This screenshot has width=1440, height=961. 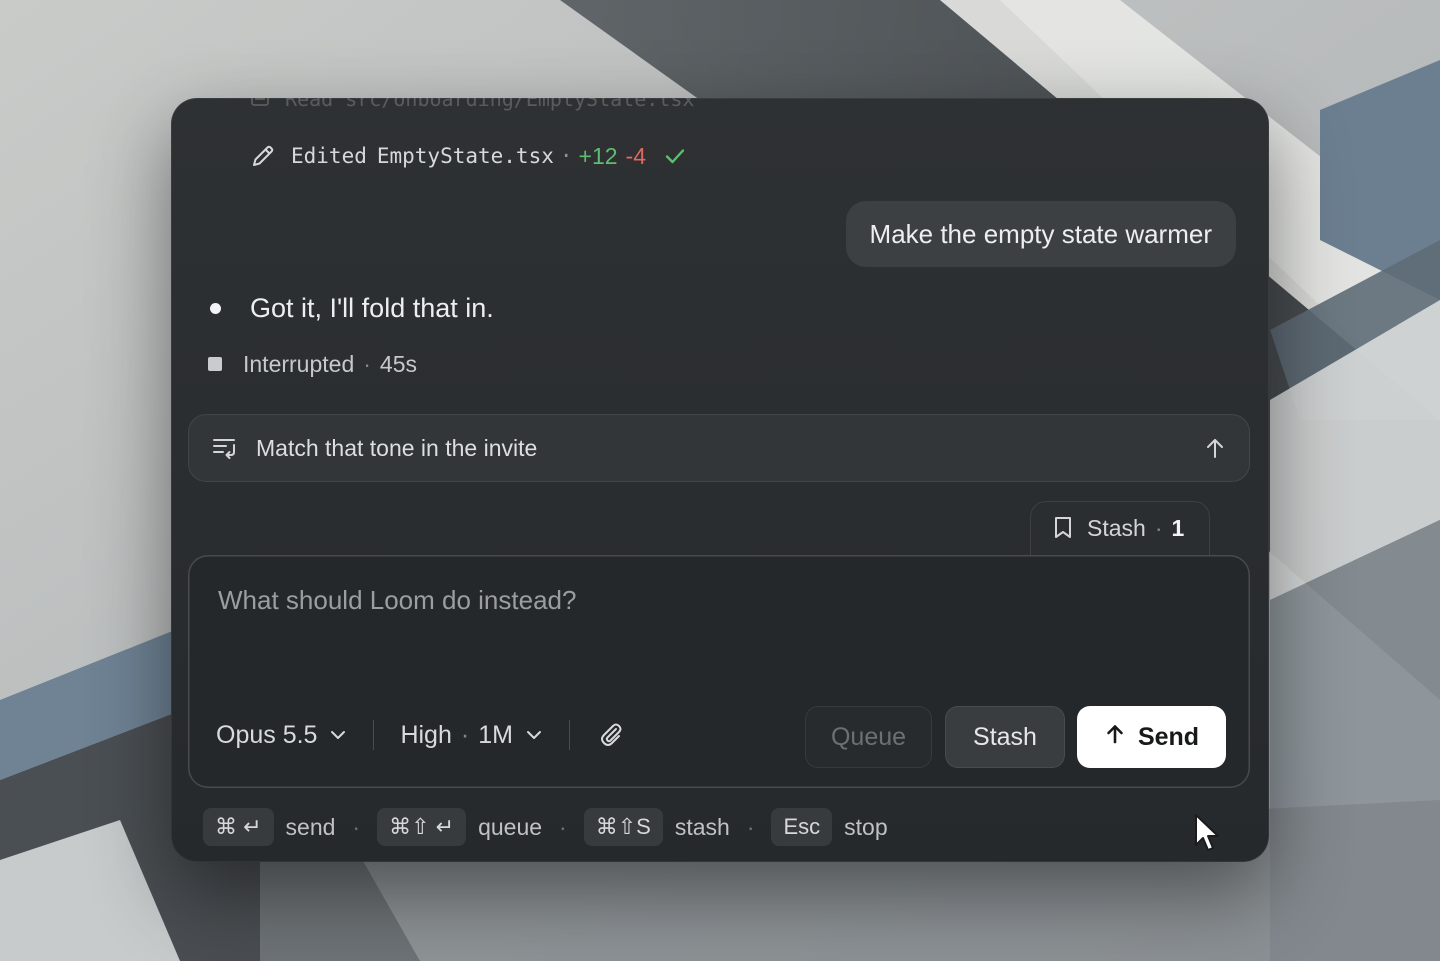 I want to click on assistant-message-text: Got it, I'll fold that in., so click(x=372, y=307).